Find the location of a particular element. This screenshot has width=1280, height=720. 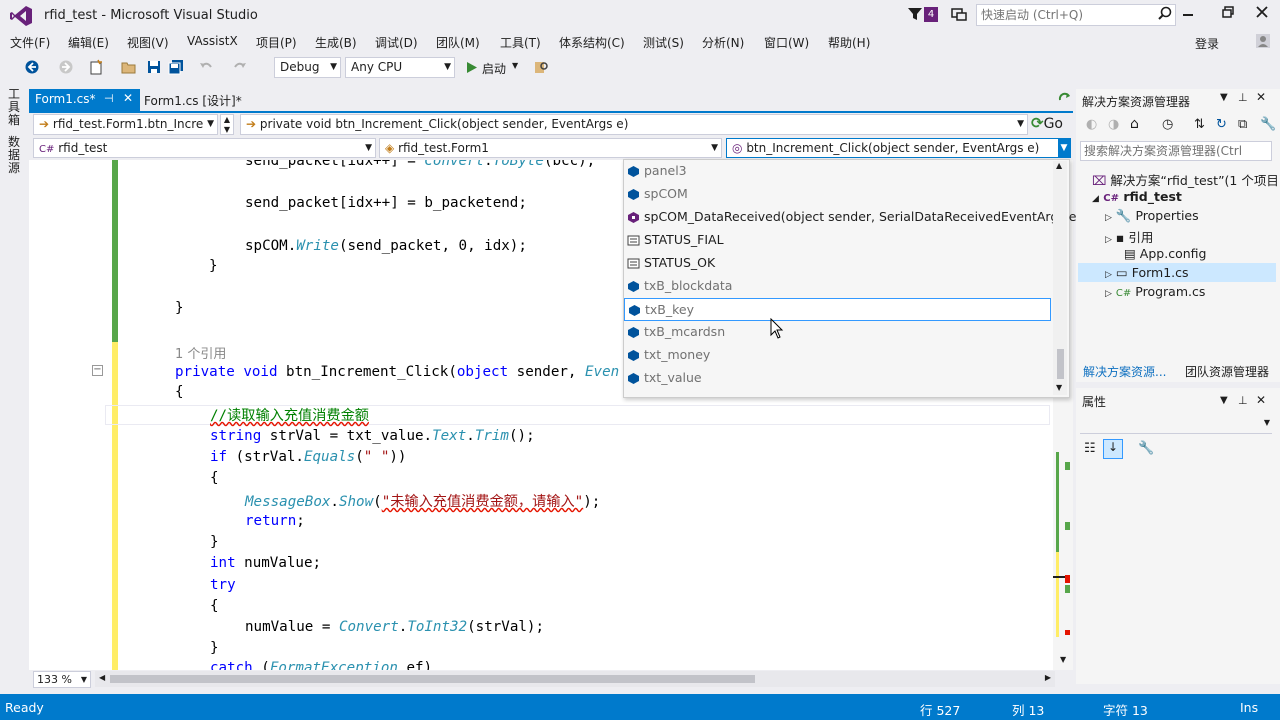

member-combo: ➔ rfid_test.Form1.btn_Incre ▼ is located at coordinates (125, 124).